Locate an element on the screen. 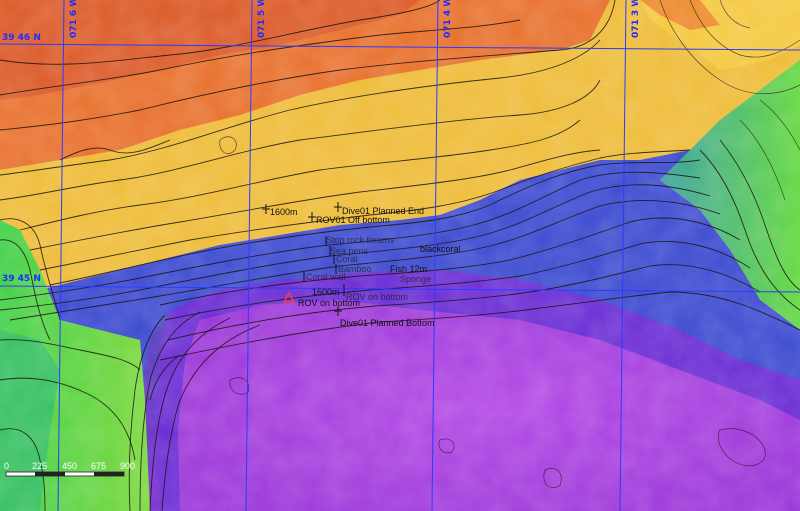 This screenshot has width=800, height=511. cluster-label-7: Sponge is located at coordinates (415, 279).